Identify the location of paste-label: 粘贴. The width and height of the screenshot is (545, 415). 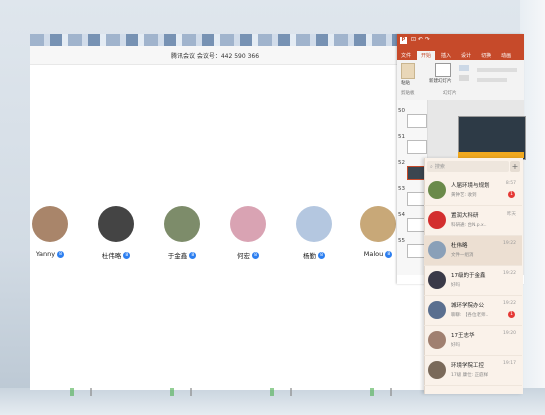
(405, 83).